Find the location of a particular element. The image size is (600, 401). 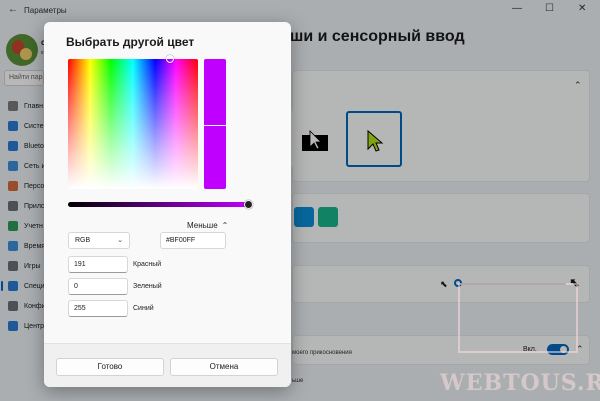

chevron-up-icon-less: ⌃ is located at coordinates (225, 225).